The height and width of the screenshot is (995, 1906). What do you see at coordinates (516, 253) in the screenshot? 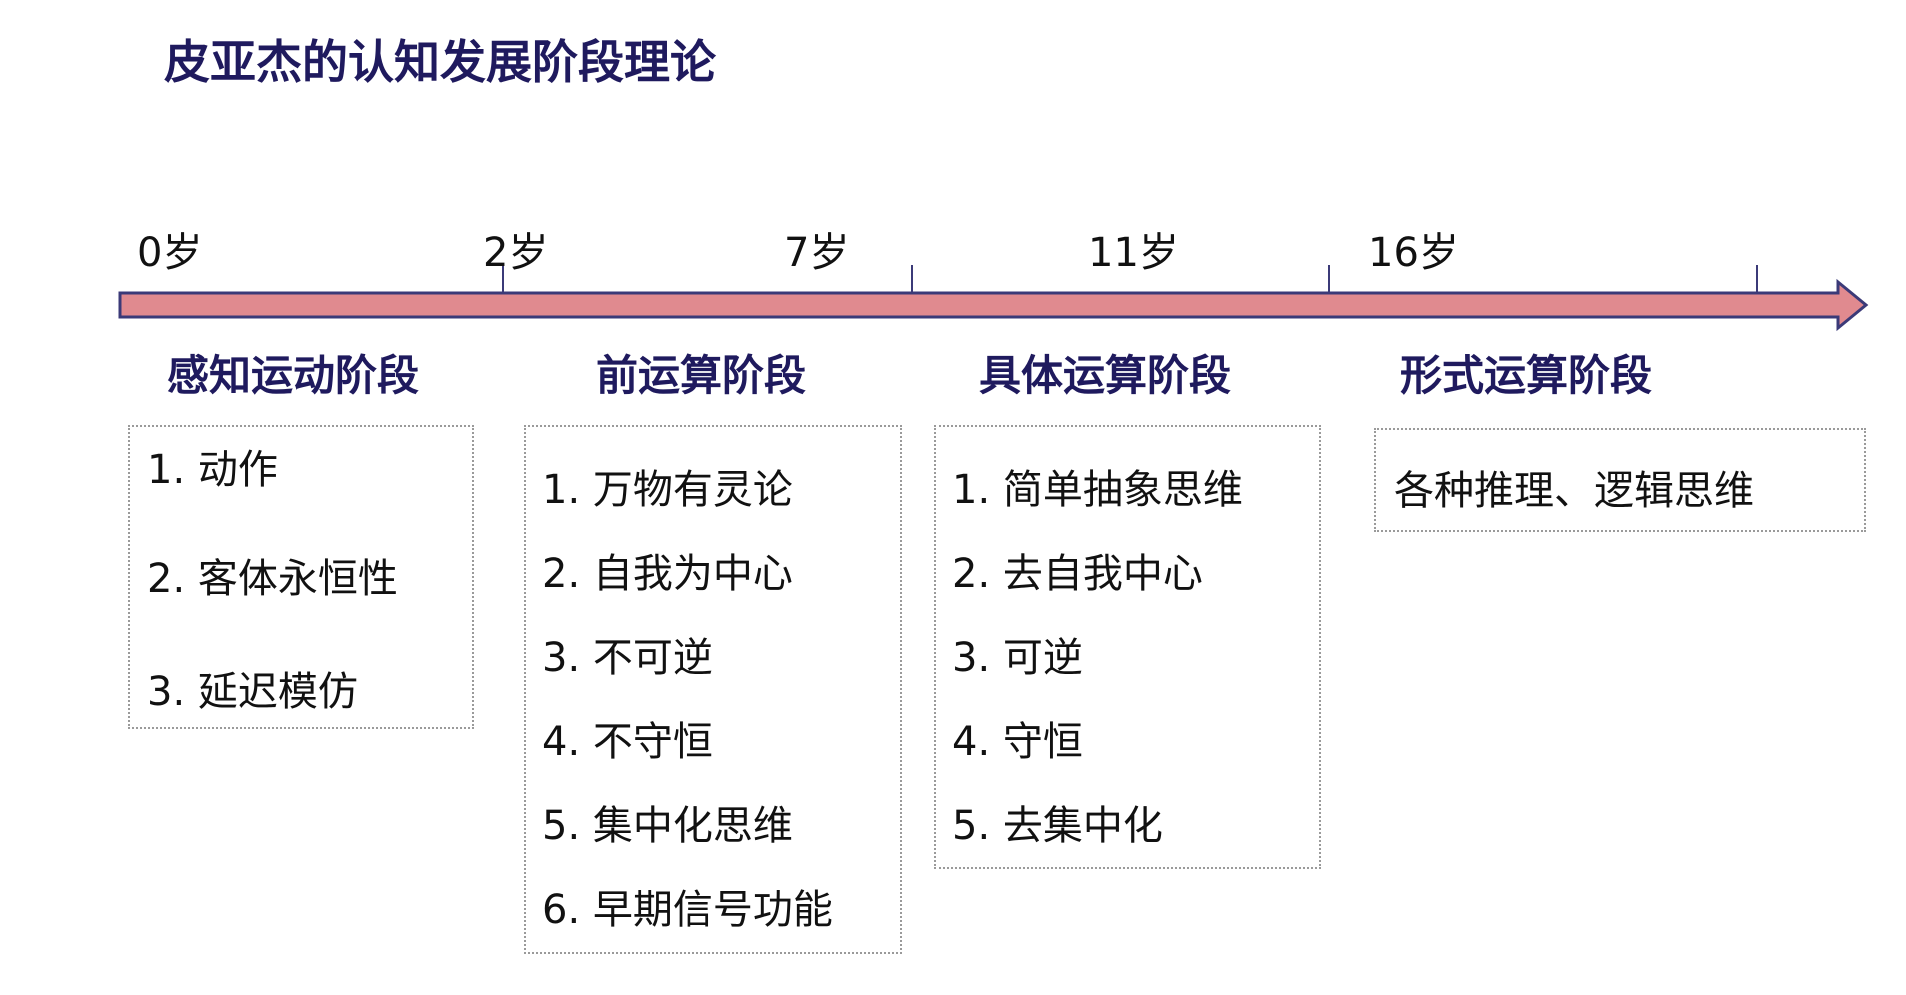
I see `age-label: 2岁` at bounding box center [516, 253].